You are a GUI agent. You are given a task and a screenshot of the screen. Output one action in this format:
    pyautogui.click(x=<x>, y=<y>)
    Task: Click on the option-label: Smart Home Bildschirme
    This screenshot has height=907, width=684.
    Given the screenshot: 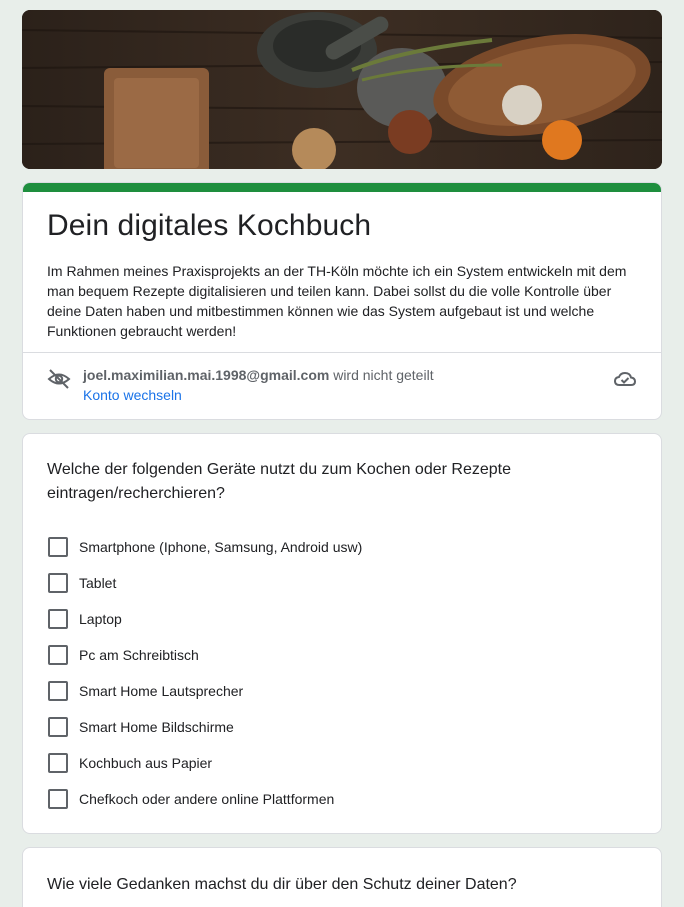 What is the action you would take?
    pyautogui.click(x=156, y=727)
    